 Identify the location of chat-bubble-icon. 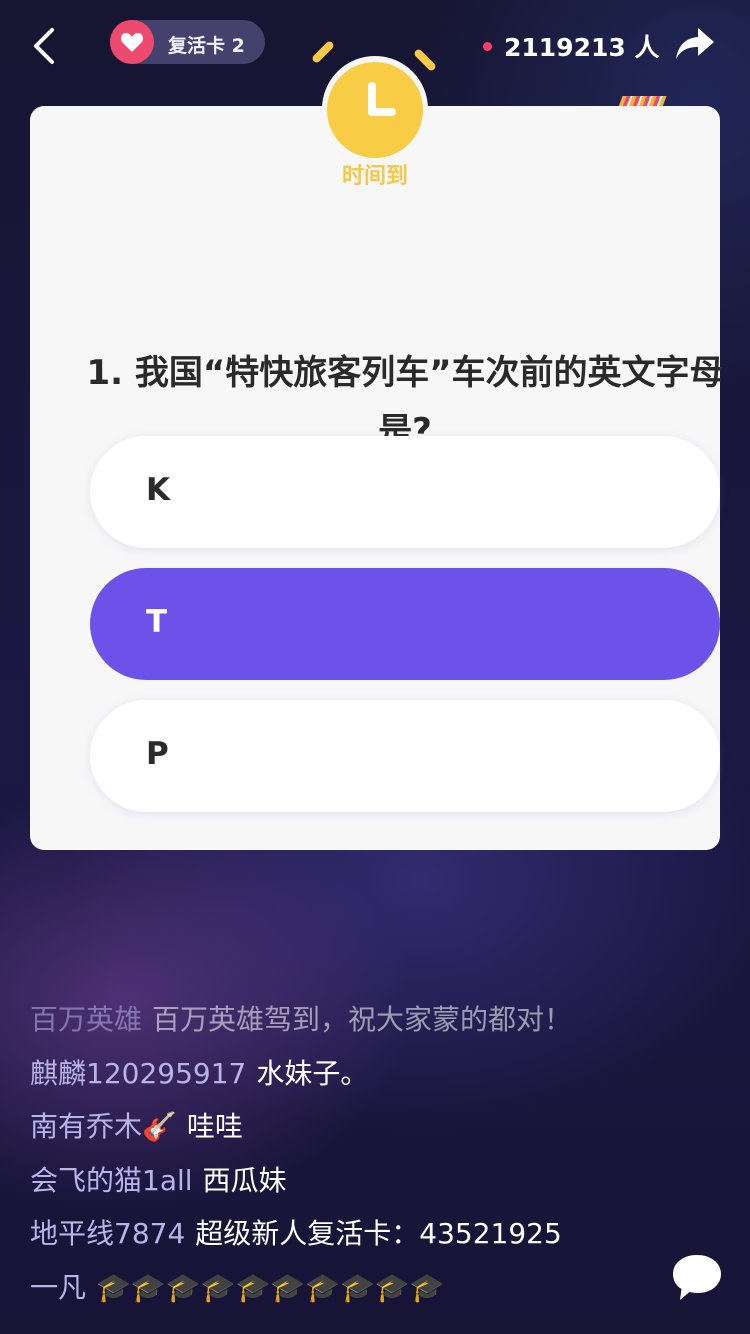
(697, 1277).